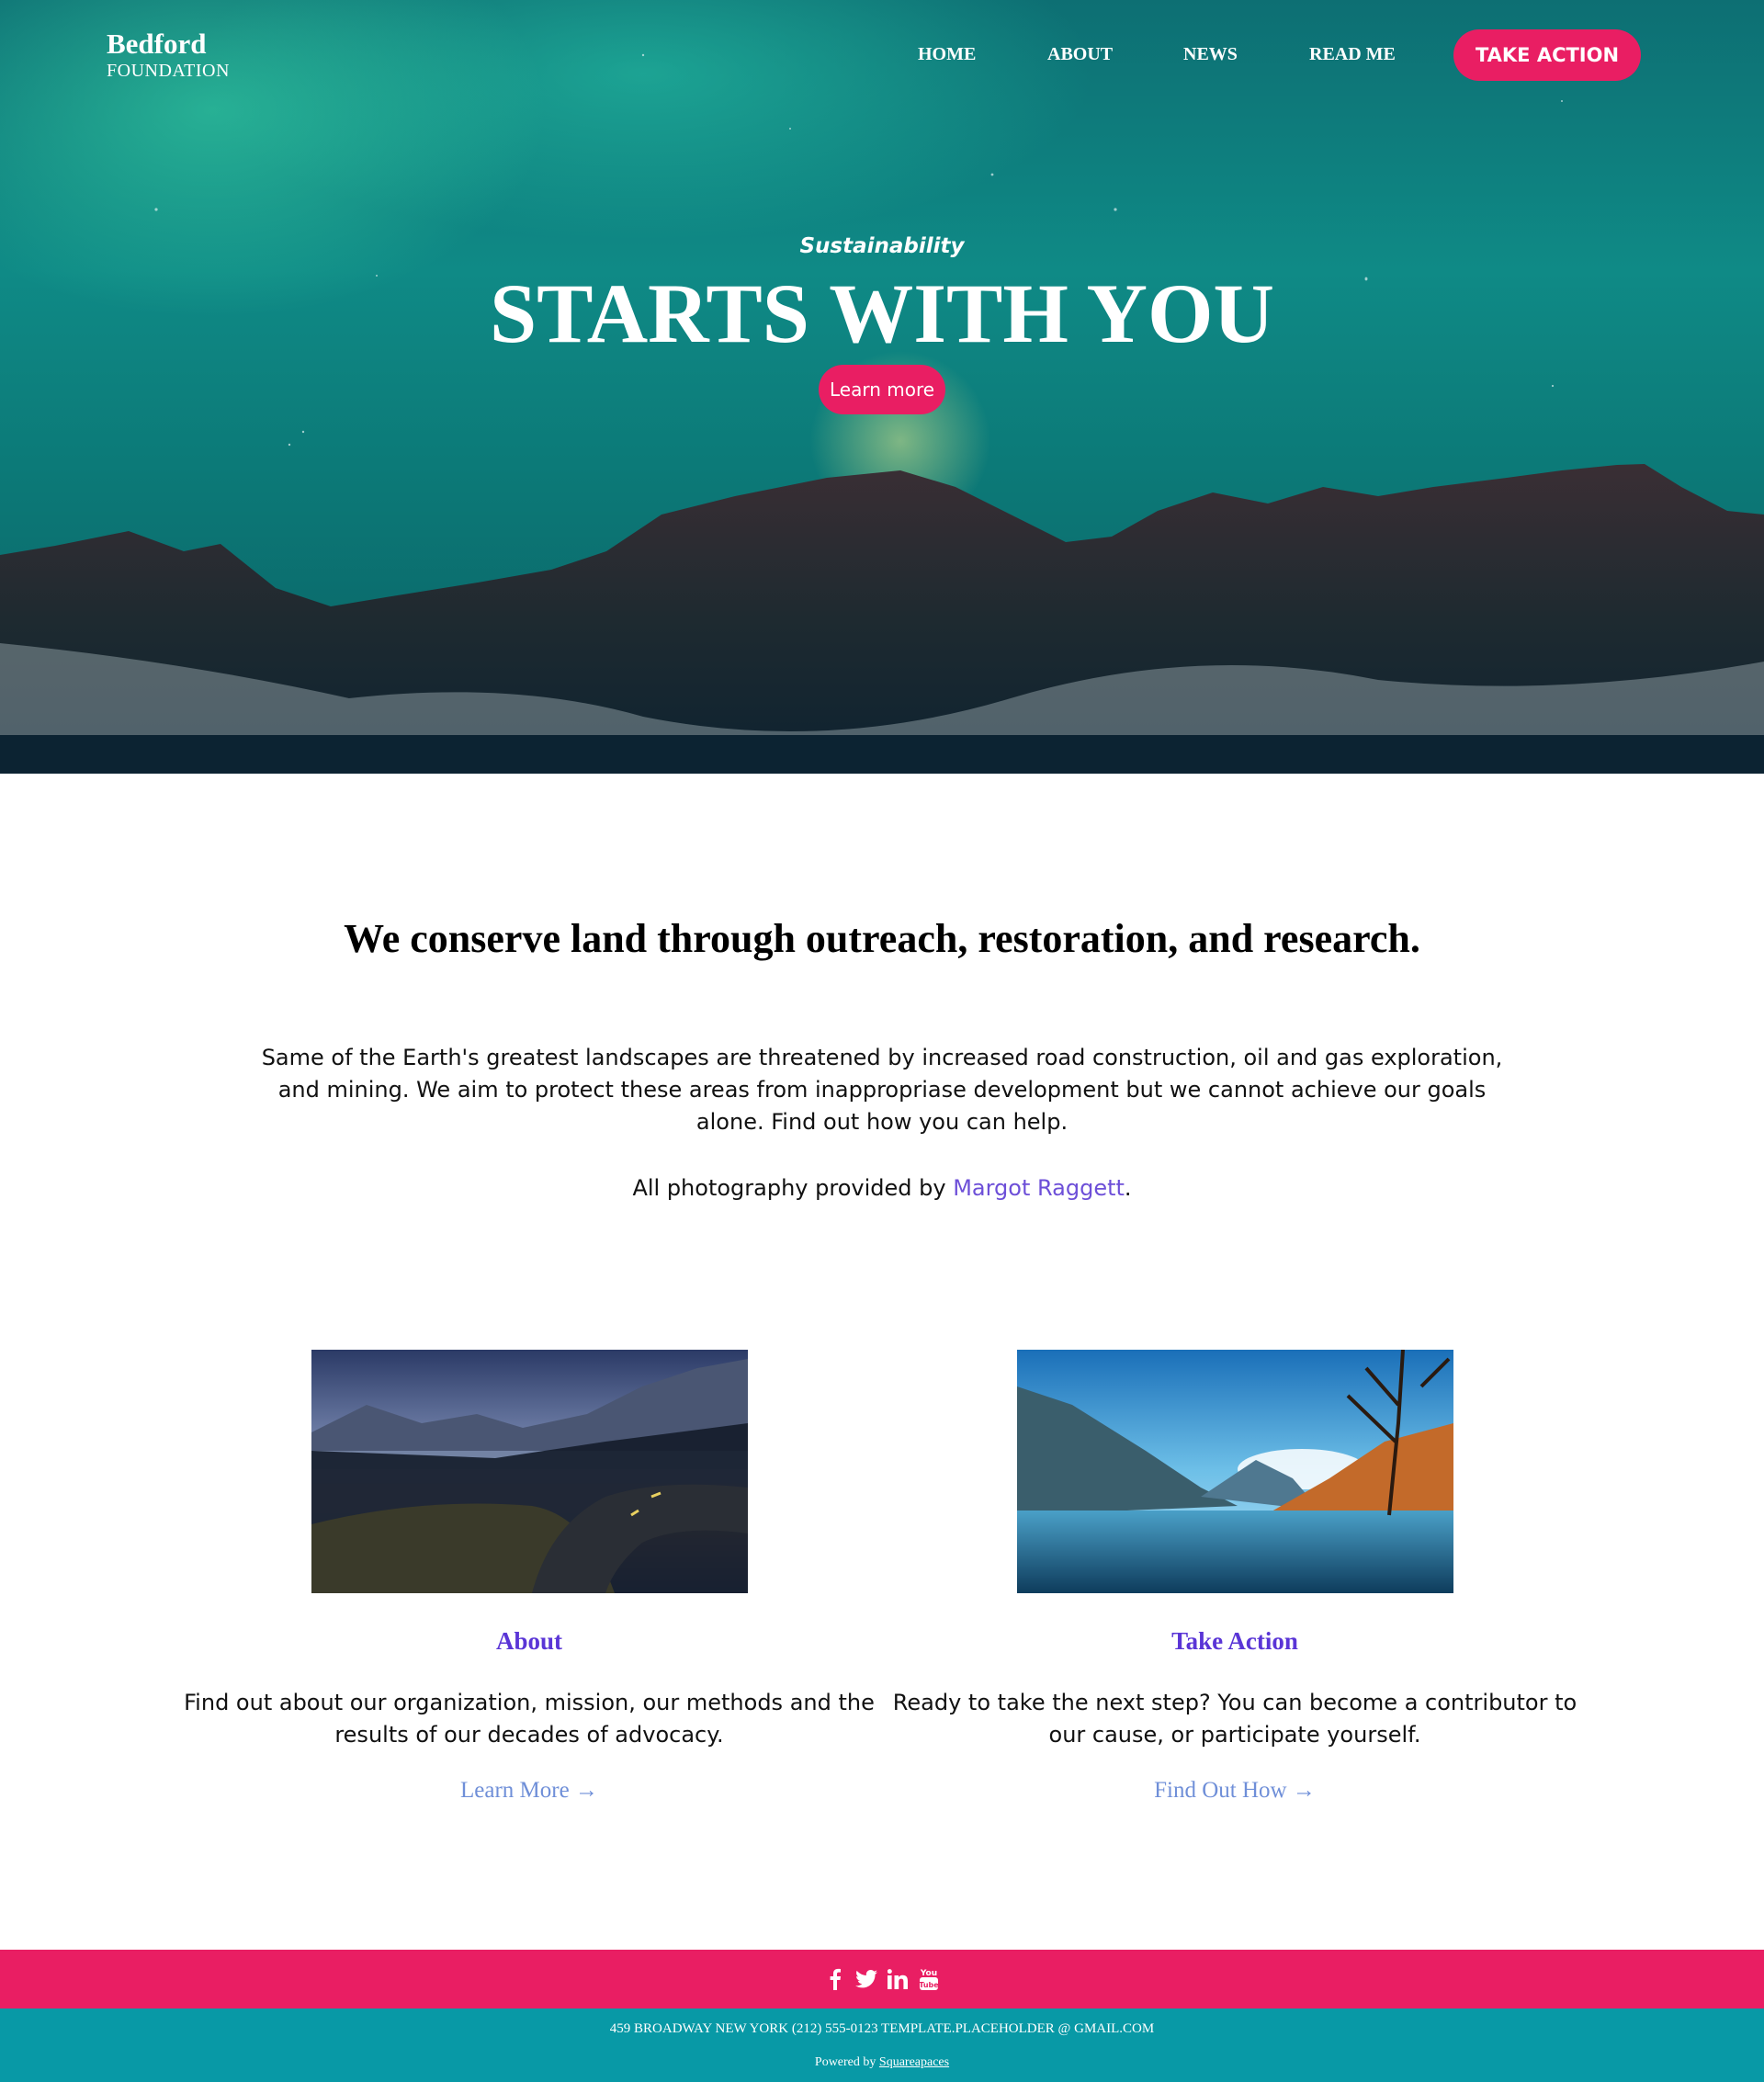 The height and width of the screenshot is (2082, 1764). What do you see at coordinates (914, 2062) in the screenshot?
I see `powered-by-link: Squareapaces` at bounding box center [914, 2062].